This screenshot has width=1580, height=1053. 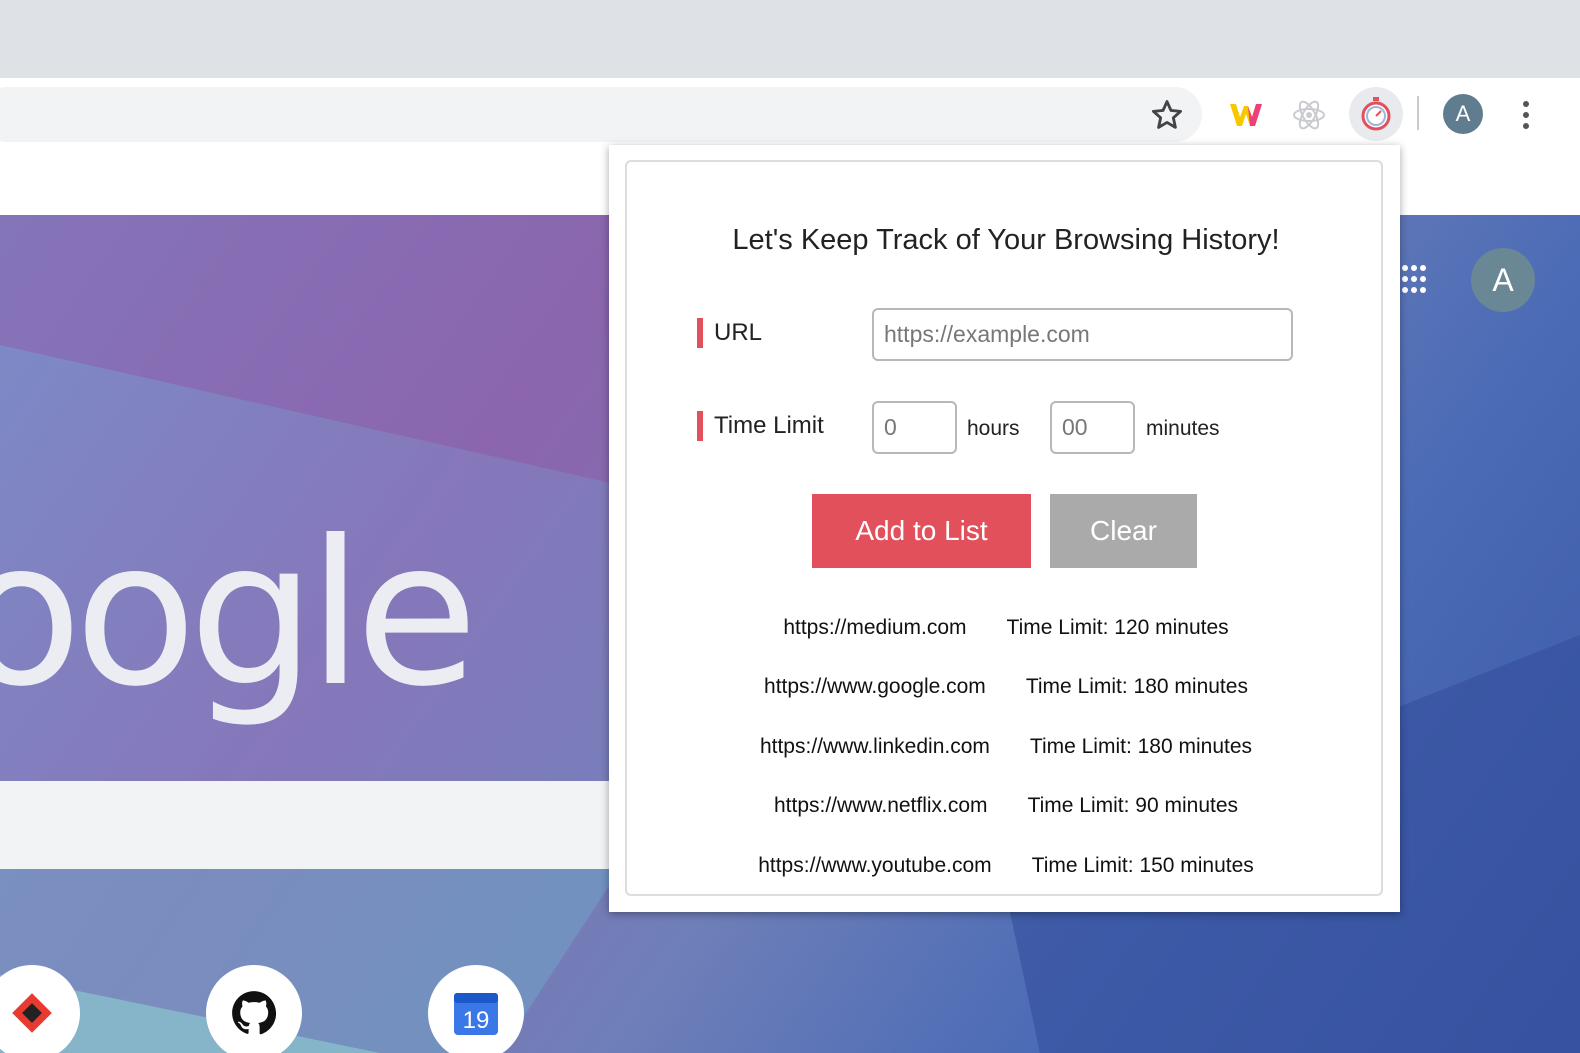 What do you see at coordinates (914, 427) in the screenshot?
I see `hours-input` at bounding box center [914, 427].